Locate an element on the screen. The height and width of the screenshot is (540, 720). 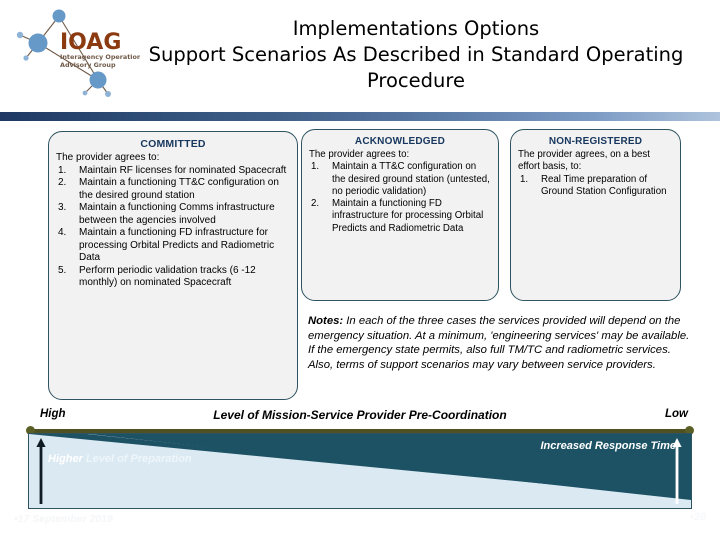
axis-label-low: Low is located at coordinates (676, 414).